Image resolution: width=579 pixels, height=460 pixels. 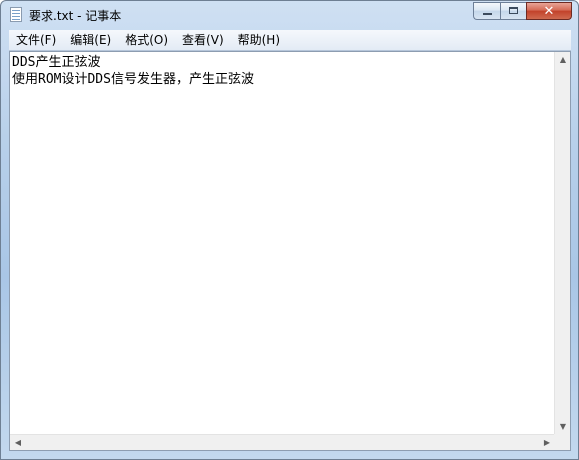 I want to click on close-button: ✕, so click(x=549, y=11).